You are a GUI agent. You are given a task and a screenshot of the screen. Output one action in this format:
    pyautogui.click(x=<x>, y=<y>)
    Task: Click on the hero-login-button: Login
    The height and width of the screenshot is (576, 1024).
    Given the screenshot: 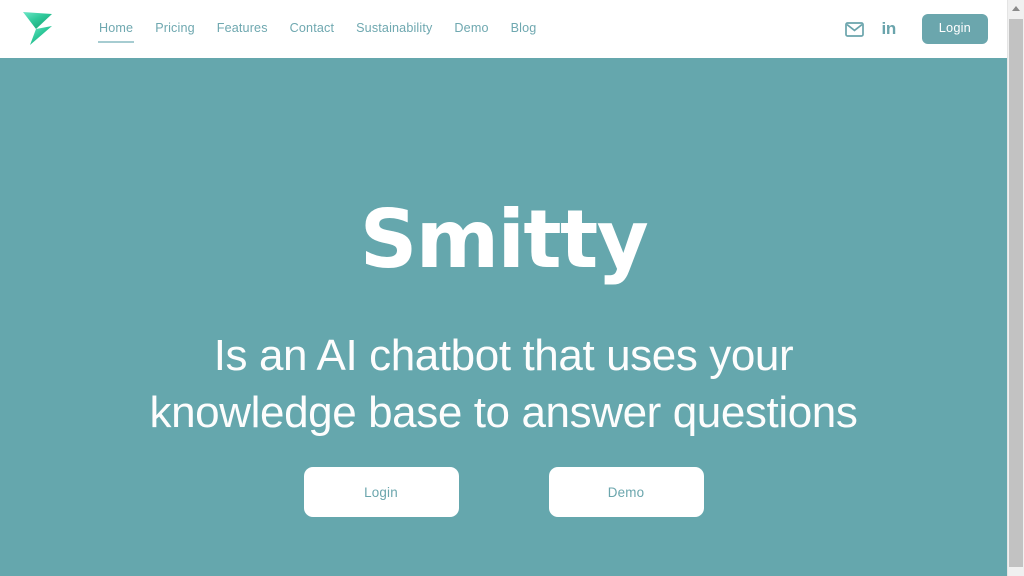 What is the action you would take?
    pyautogui.click(x=381, y=492)
    